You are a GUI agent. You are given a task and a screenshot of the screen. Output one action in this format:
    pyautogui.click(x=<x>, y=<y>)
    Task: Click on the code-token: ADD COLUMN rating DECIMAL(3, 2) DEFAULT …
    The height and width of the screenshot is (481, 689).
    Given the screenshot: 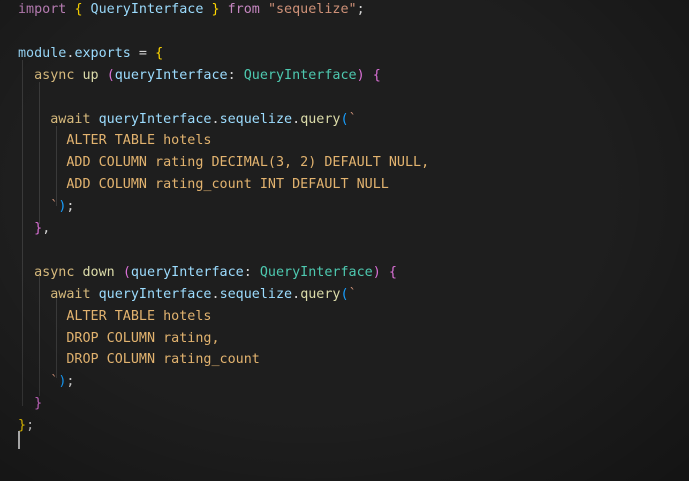 What is the action you would take?
    pyautogui.click(x=224, y=163)
    